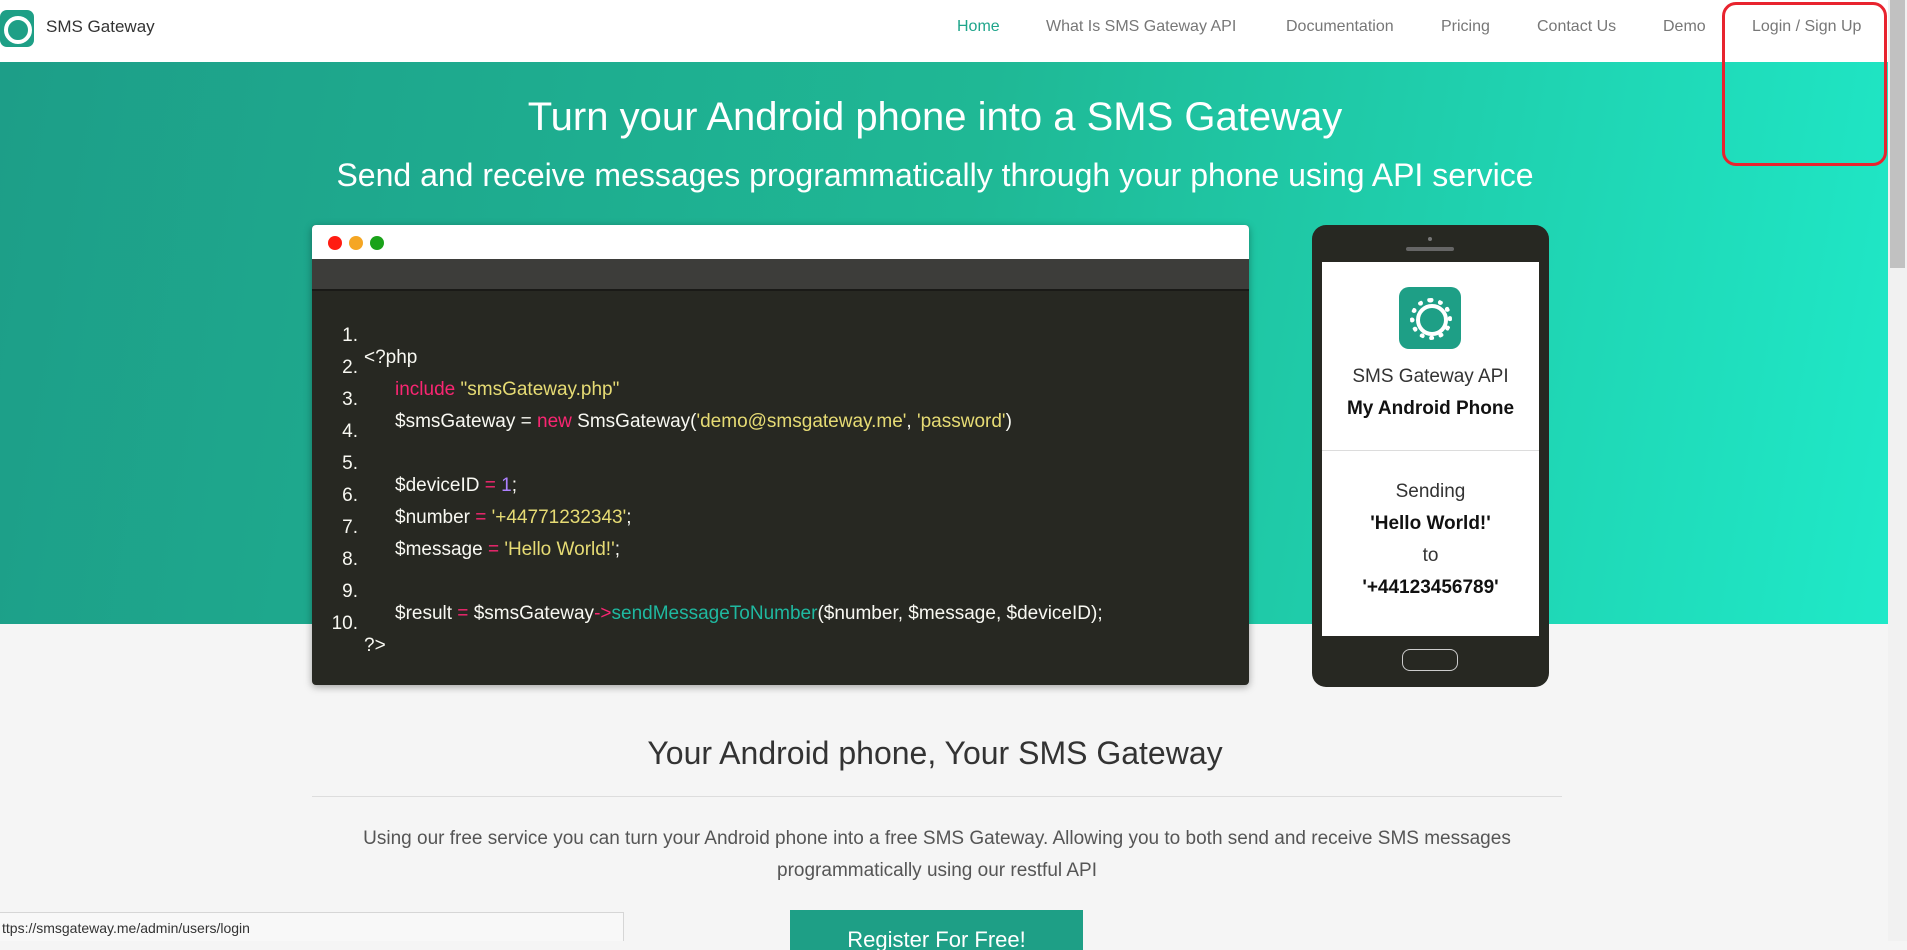 The height and width of the screenshot is (950, 1907). Describe the element at coordinates (481, 538) in the screenshot. I see `code-line: 7. $message = 'Hello World!';` at that location.